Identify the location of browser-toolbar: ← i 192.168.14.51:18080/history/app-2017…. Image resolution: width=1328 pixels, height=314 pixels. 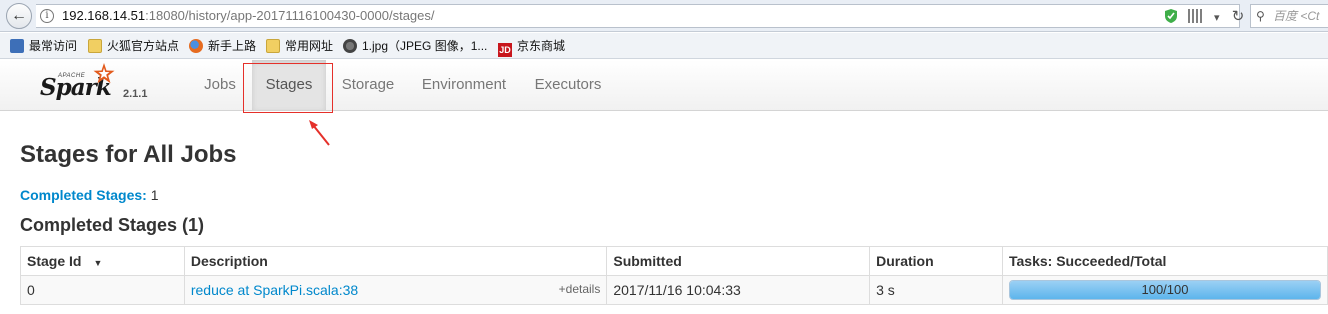
(664, 16).